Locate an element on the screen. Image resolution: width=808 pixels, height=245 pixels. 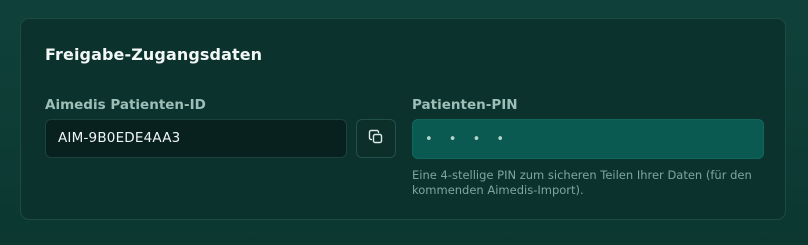
copy-button is located at coordinates (376, 138).